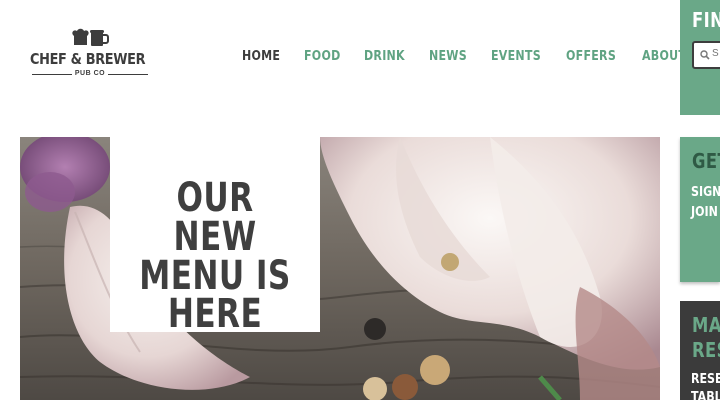 The image size is (720, 400). What do you see at coordinates (261, 56) in the screenshot?
I see `nav-item-home: HOME` at bounding box center [261, 56].